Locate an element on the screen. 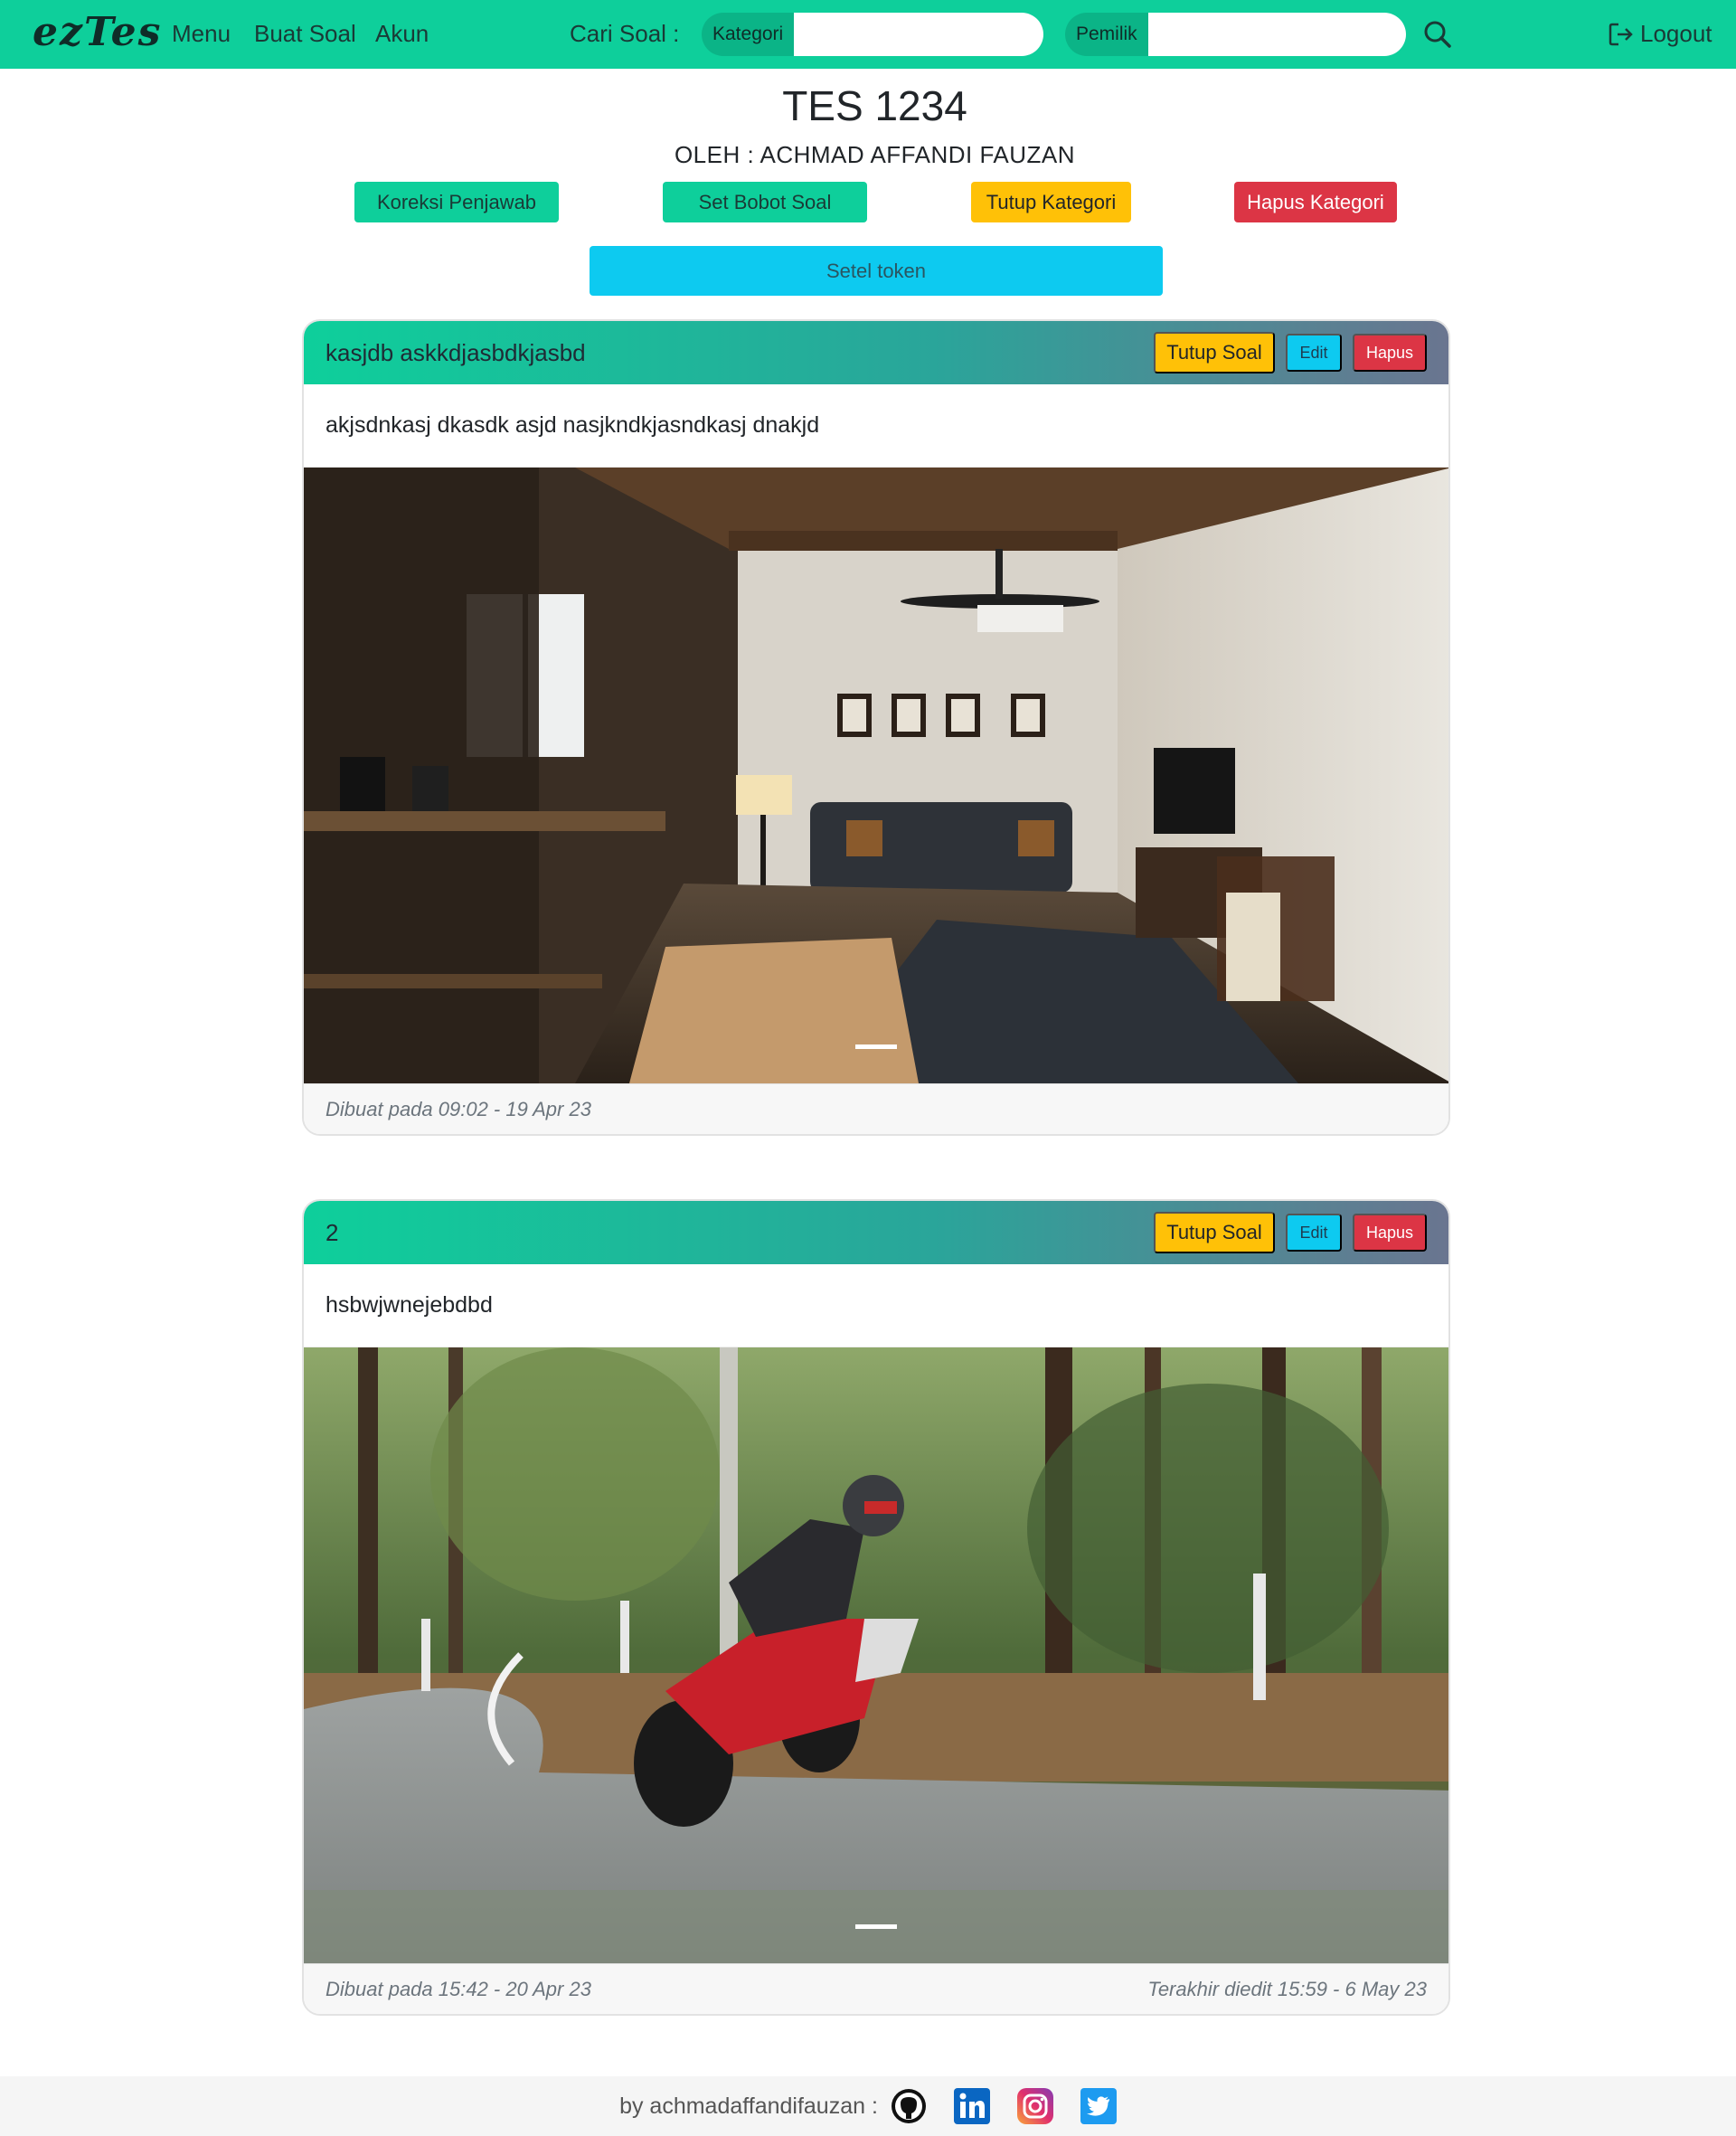 The image size is (1736, 2136). page-owner: OLEH : ACHMAD AFFANDI FAUZAN is located at coordinates (875, 154).